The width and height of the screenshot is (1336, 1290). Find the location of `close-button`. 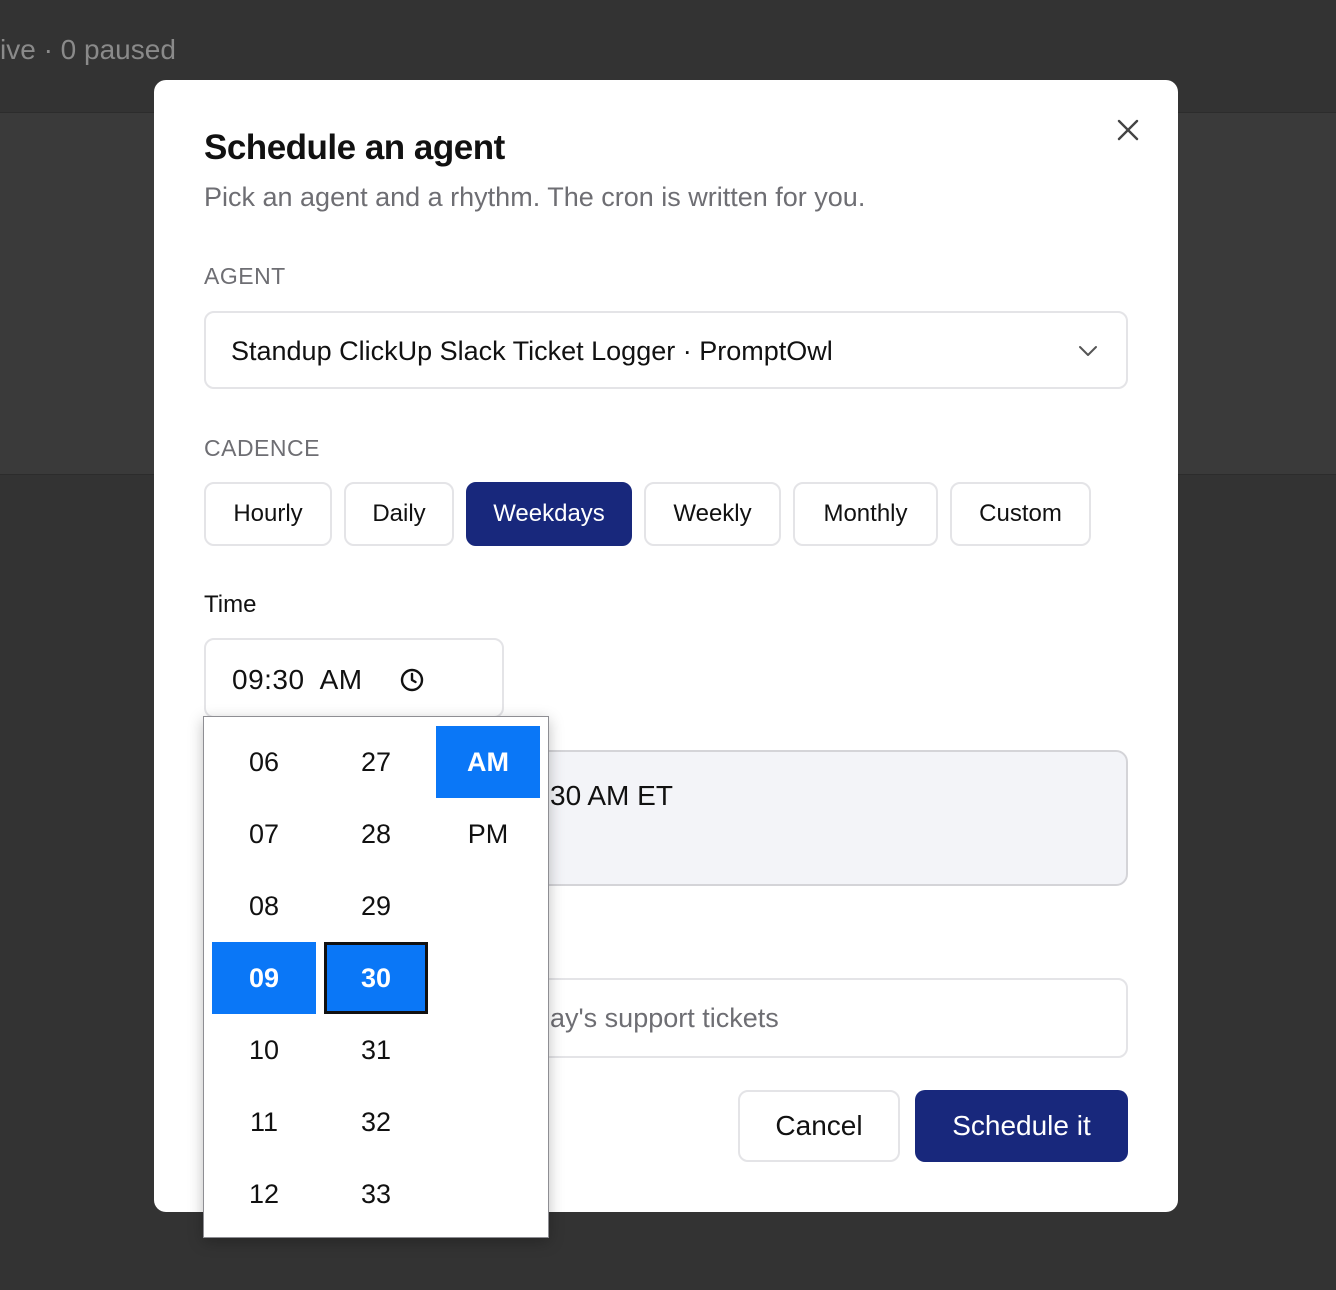

close-button is located at coordinates (1128, 130).